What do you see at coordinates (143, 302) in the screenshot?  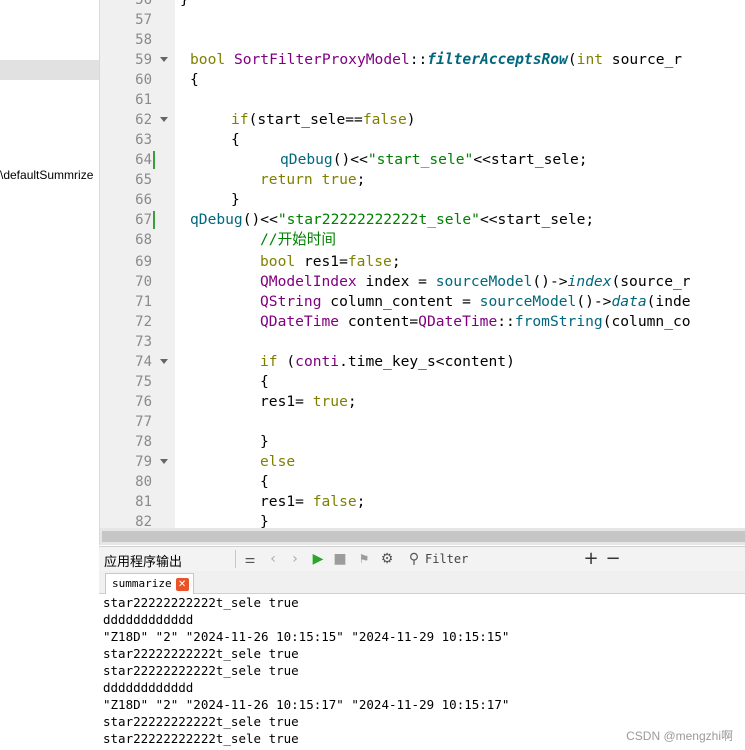 I see `line-number: 71` at bounding box center [143, 302].